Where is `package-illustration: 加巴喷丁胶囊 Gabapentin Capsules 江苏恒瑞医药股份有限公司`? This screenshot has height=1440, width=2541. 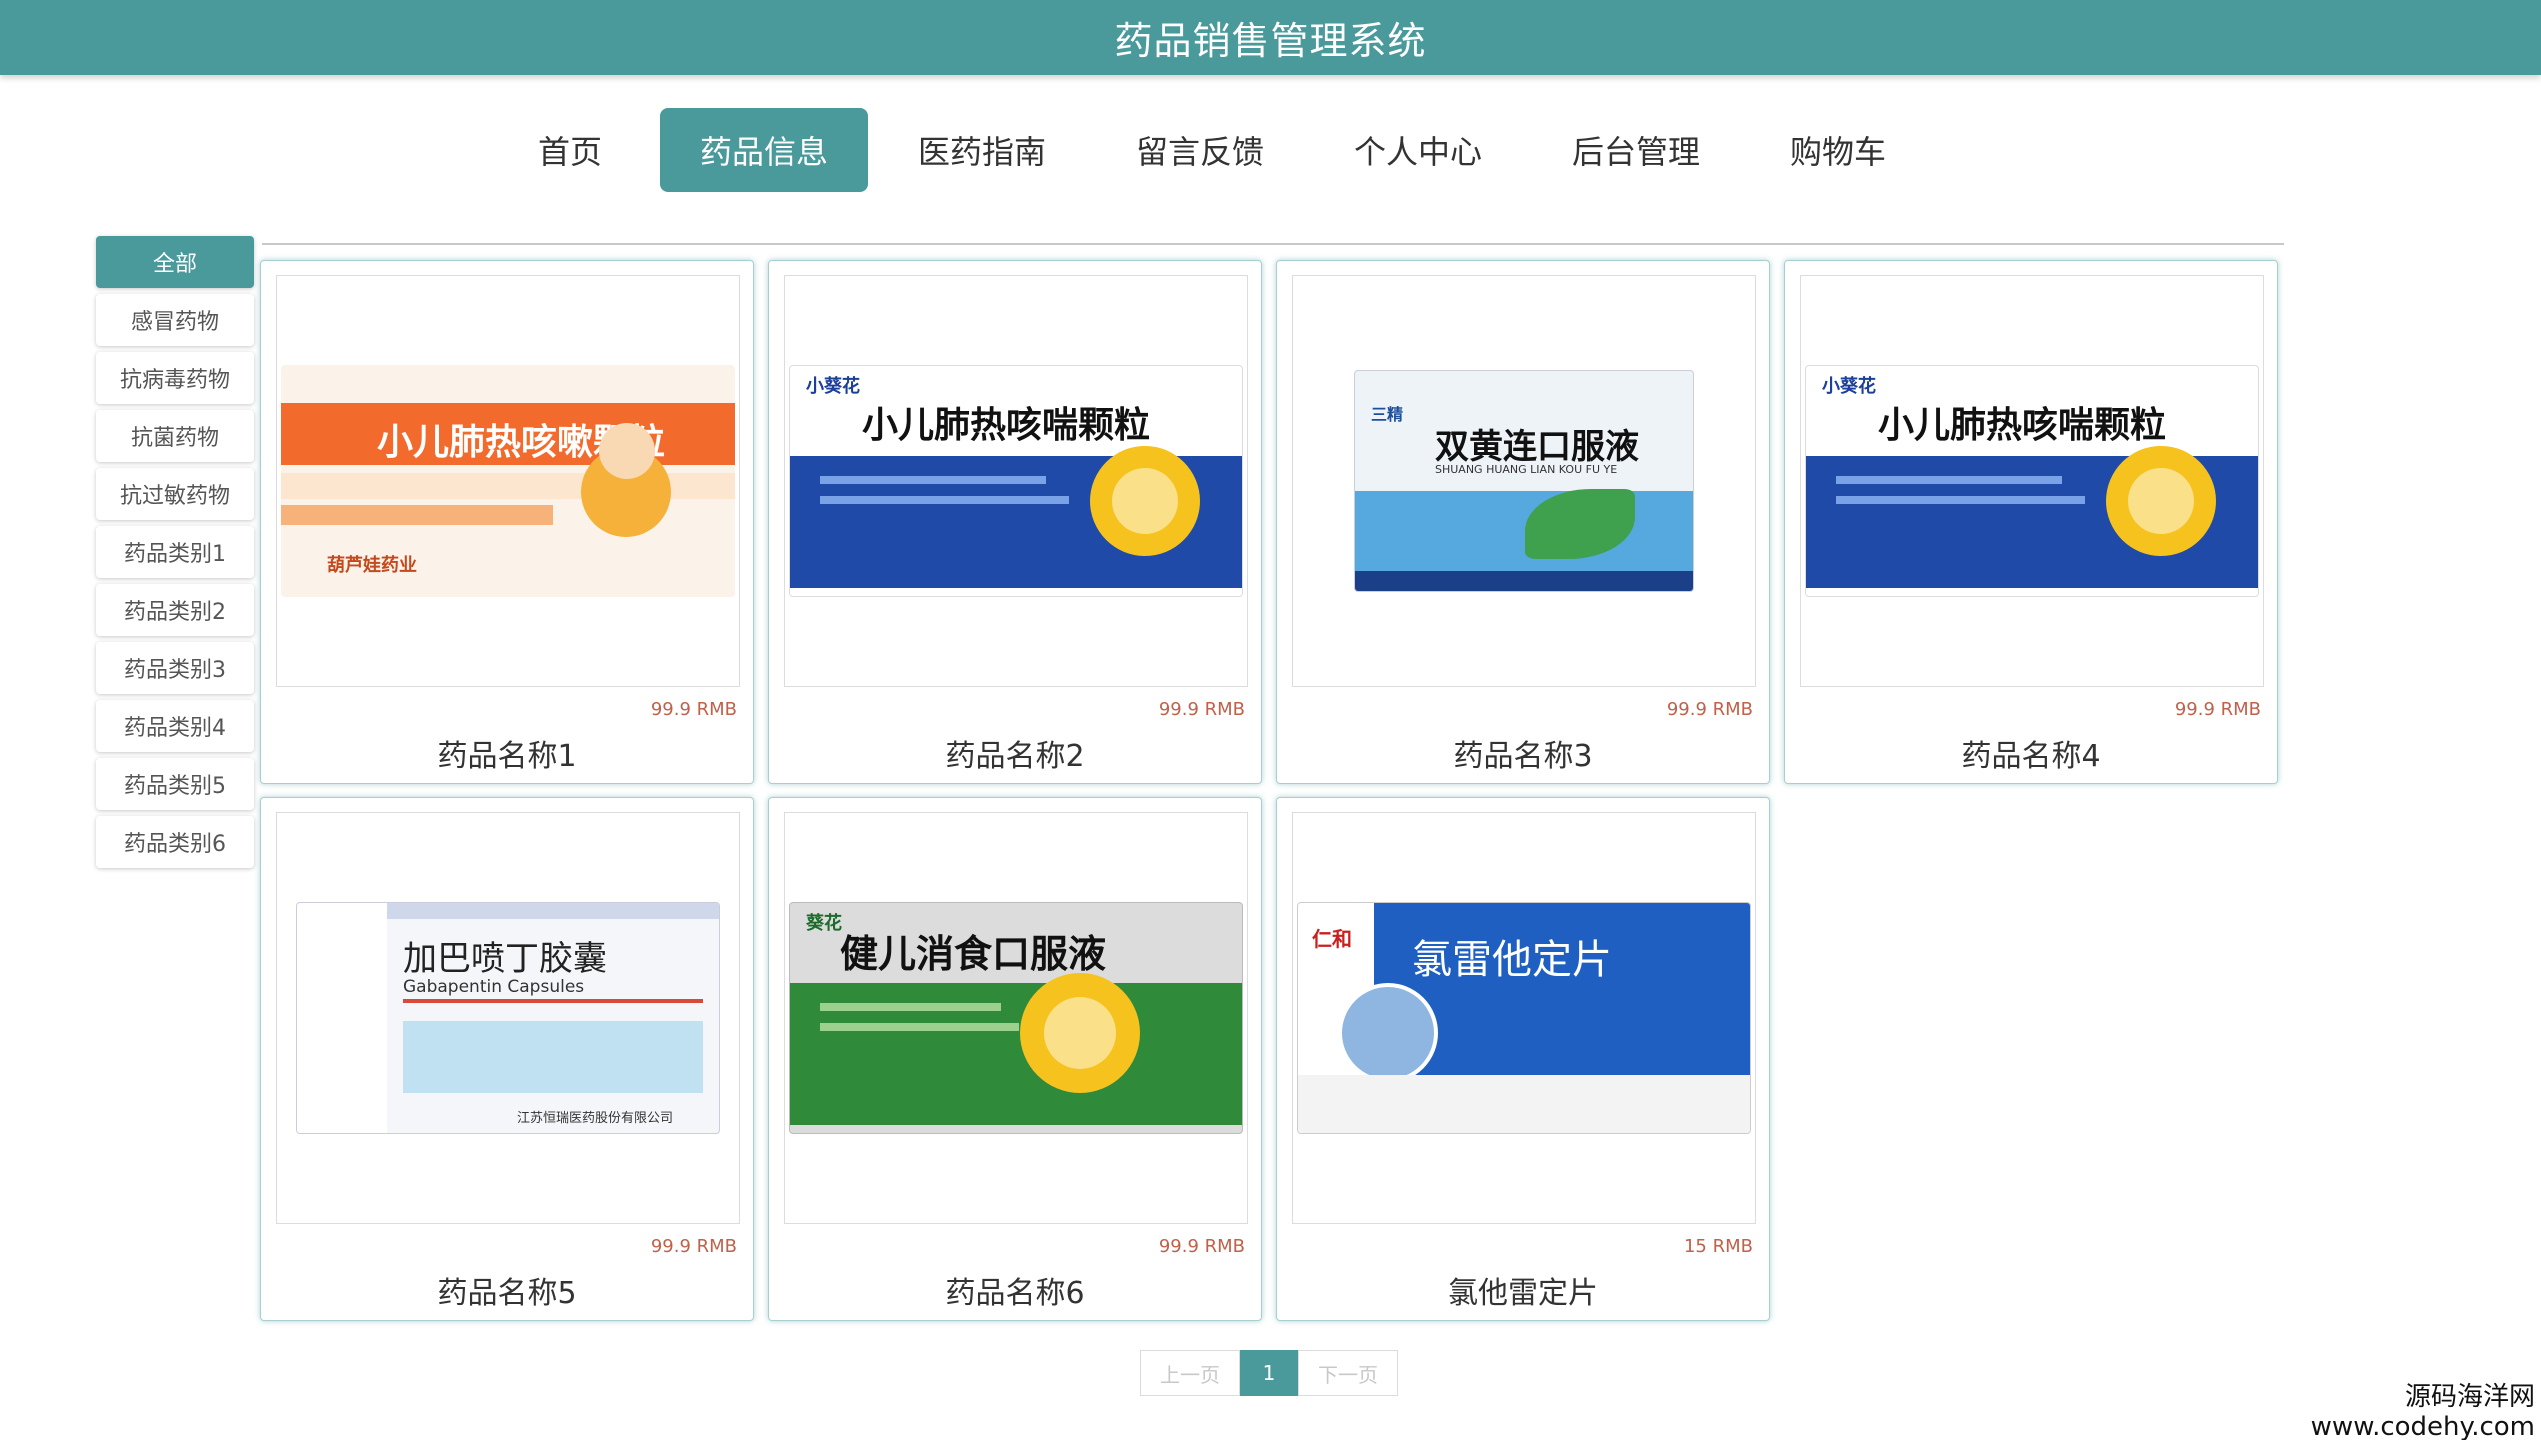 package-illustration: 加巴喷丁胶囊 Gabapentin Capsules 江苏恒瑞医药股份有限公司 is located at coordinates (508, 1018).